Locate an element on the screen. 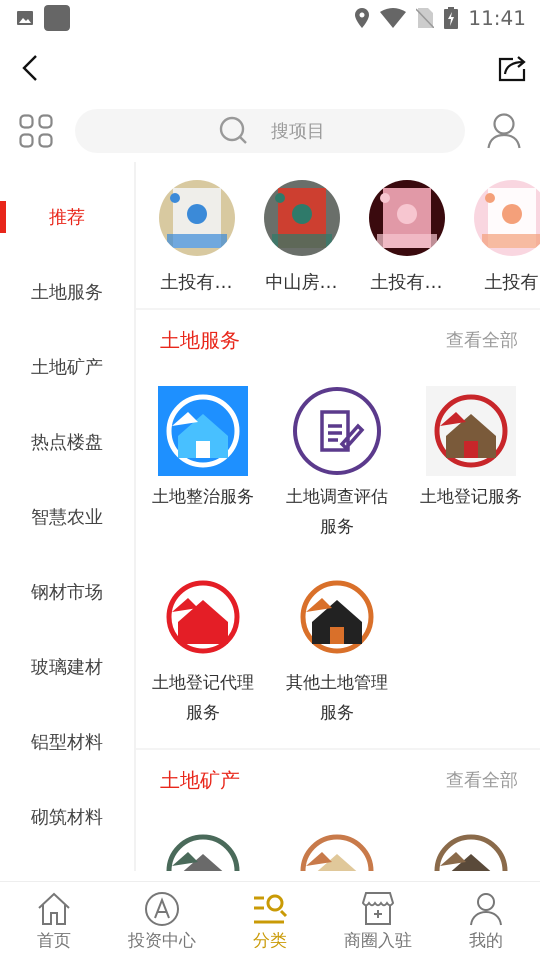 Image resolution: width=540 pixels, height=960 pixels. search-icon is located at coordinates (234, 131).